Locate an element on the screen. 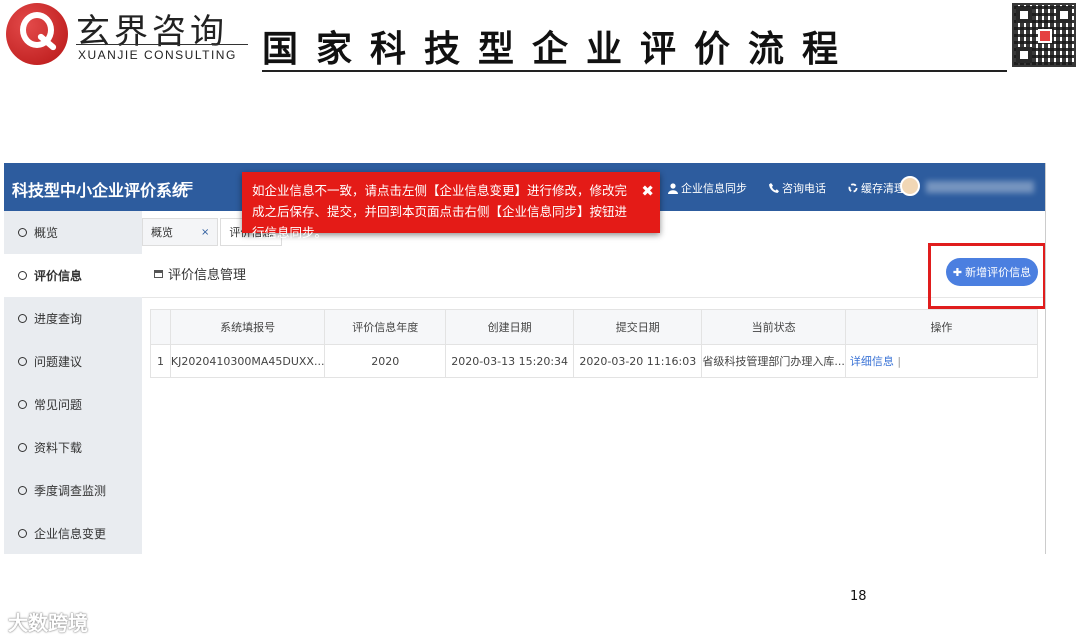 Image resolution: width=1080 pixels, height=641 pixels. cell-actions: 详细信息 | is located at coordinates (941, 361).